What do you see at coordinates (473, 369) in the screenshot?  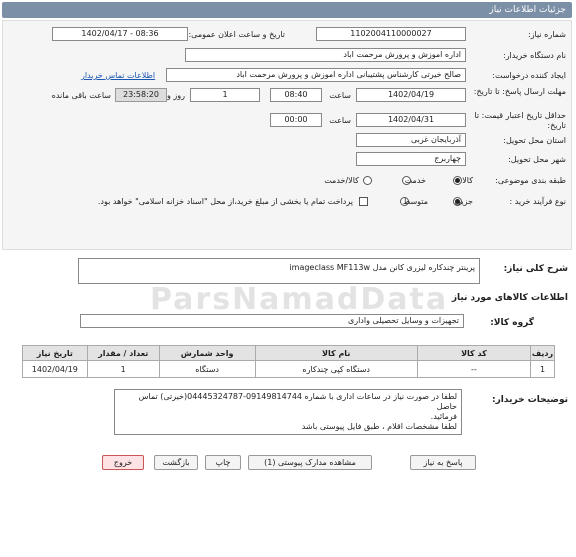 I see `cell-item-code: --` at bounding box center [473, 369].